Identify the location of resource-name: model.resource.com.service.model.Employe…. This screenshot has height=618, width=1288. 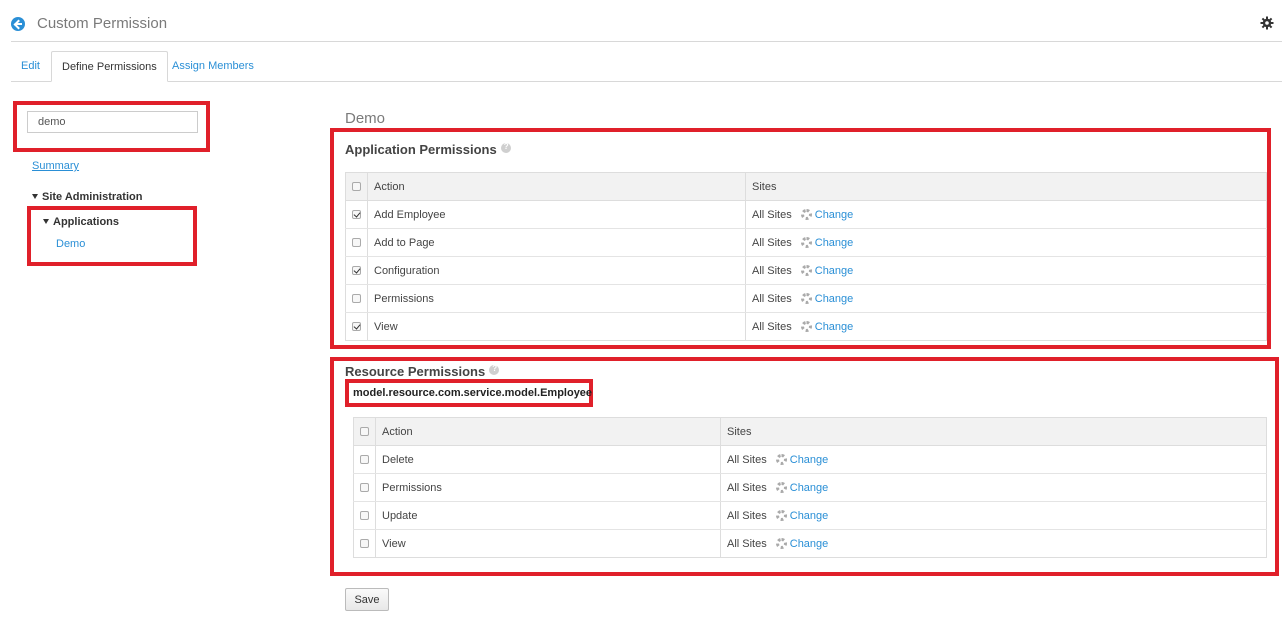
(473, 393).